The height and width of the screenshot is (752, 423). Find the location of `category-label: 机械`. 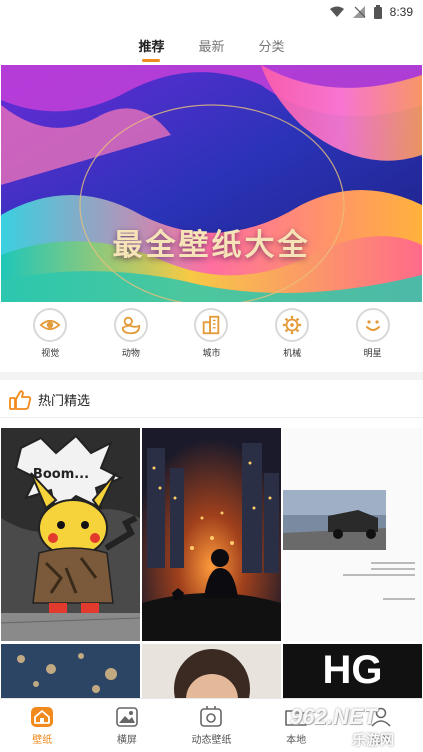

category-label: 机械 is located at coordinates (292, 354).